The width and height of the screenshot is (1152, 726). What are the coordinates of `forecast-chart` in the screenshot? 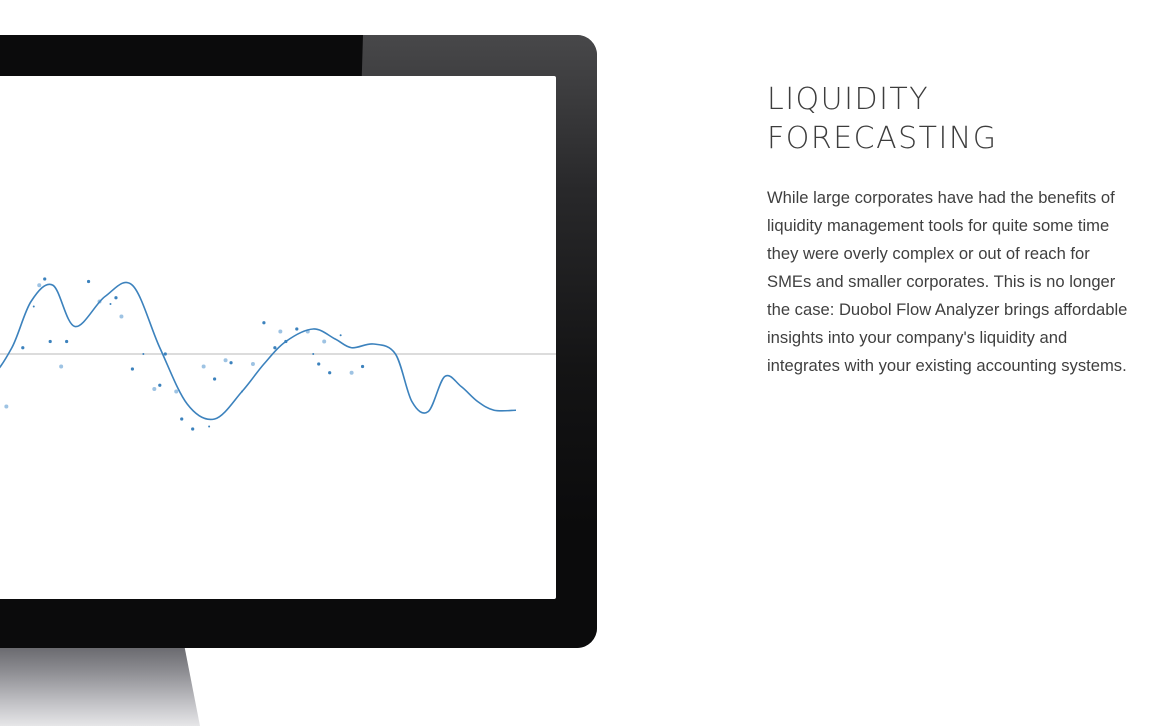 It's located at (278, 354).